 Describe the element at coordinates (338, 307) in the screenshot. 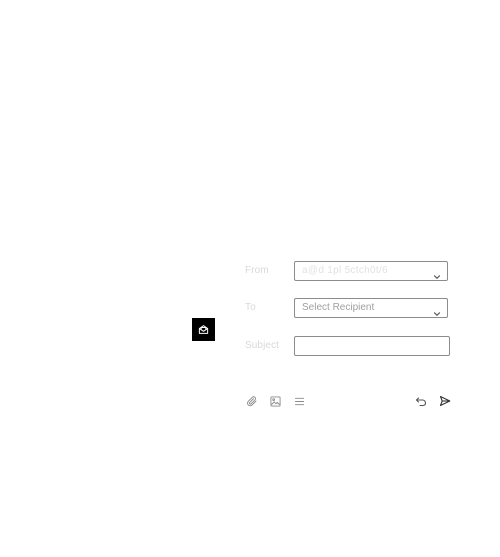

I see `to-select-placeholder: Select Recipient` at that location.